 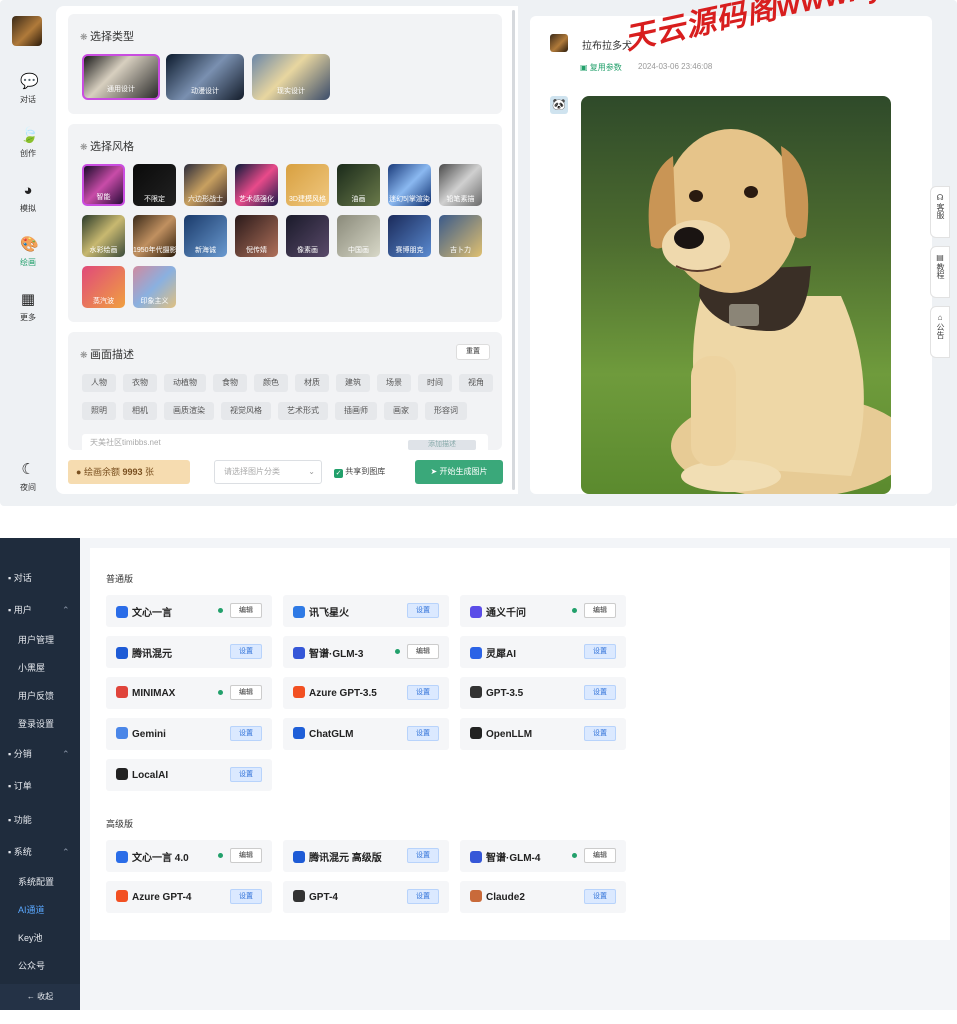 I want to click on reuse-params-link: ▣ 复用参数, so click(x=601, y=67).